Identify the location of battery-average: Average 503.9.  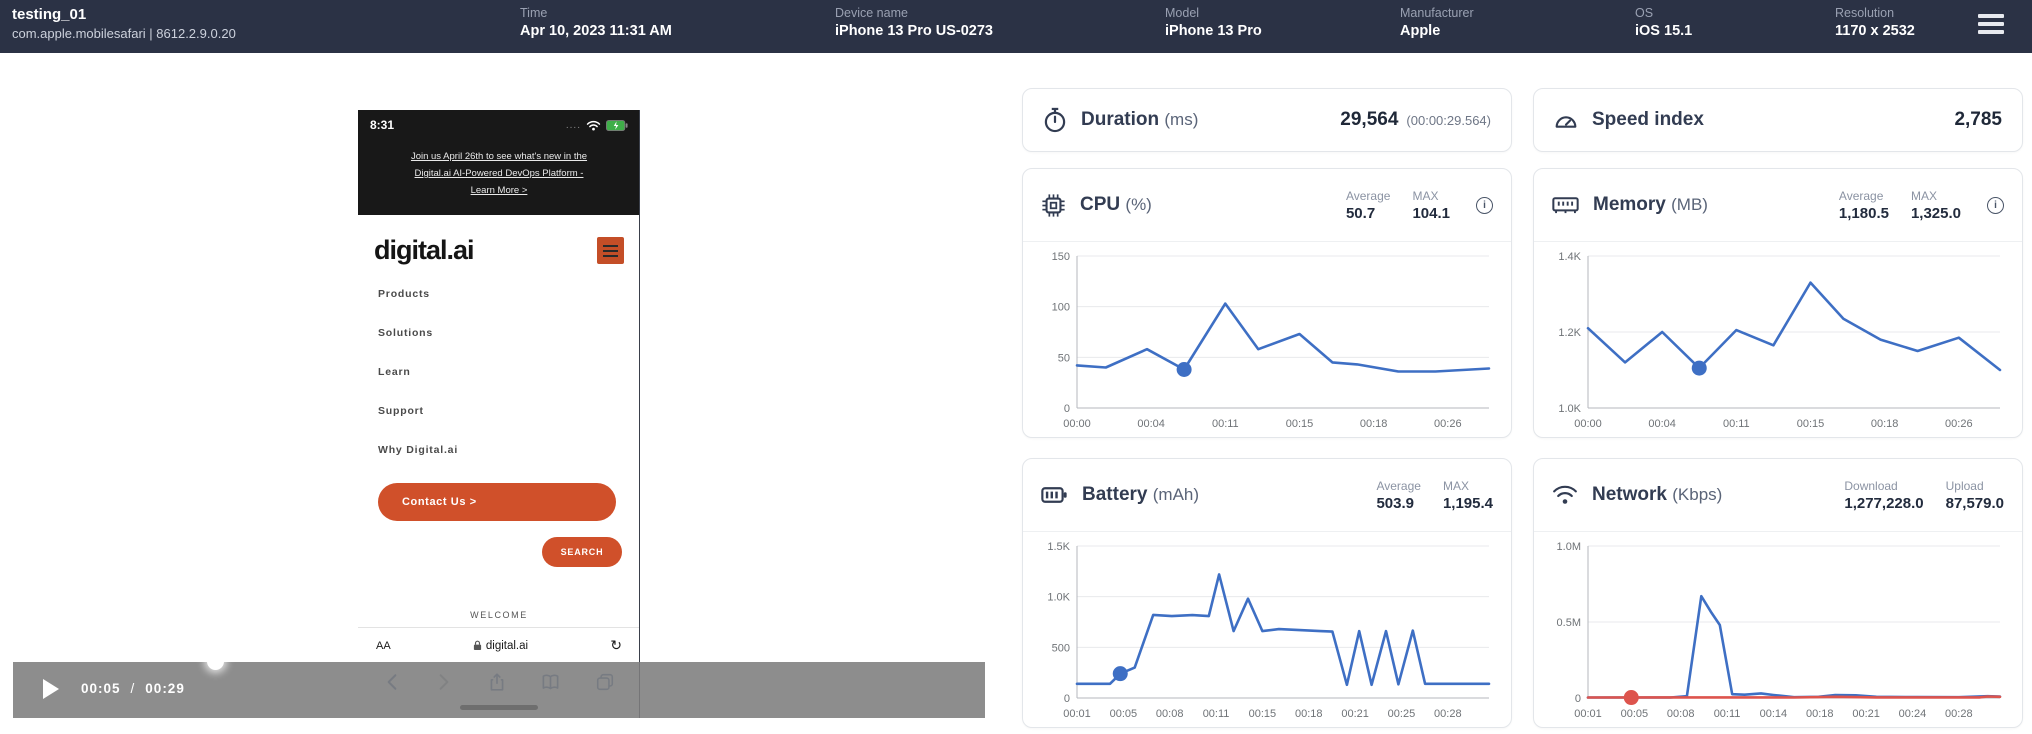
(1398, 495).